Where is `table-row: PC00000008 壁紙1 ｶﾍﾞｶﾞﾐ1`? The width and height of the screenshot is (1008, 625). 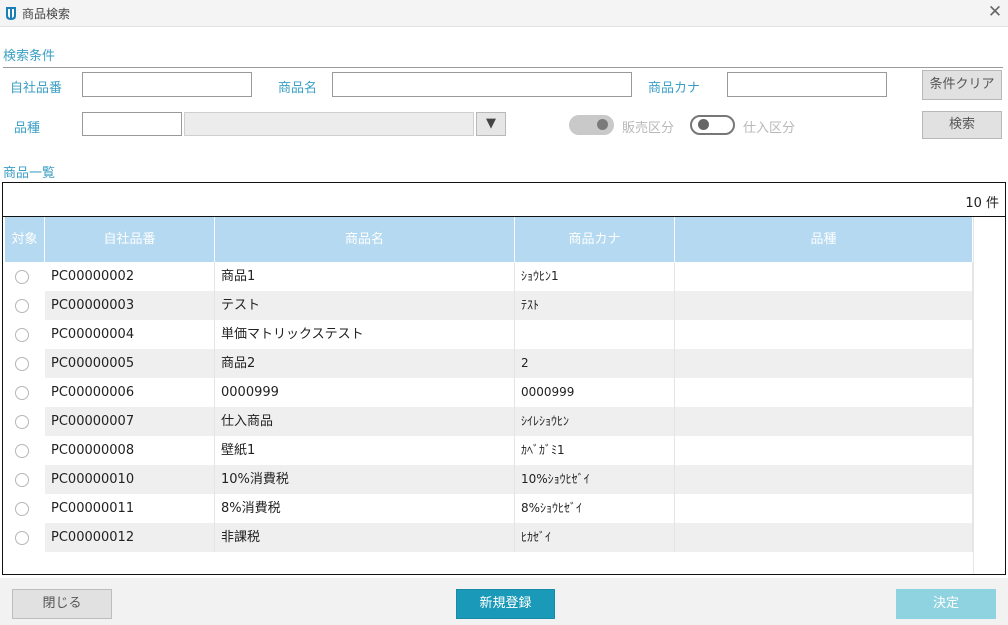
table-row: PC00000008 壁紙1 ｶﾍﾞｶﾞﾐ1 is located at coordinates (489, 450).